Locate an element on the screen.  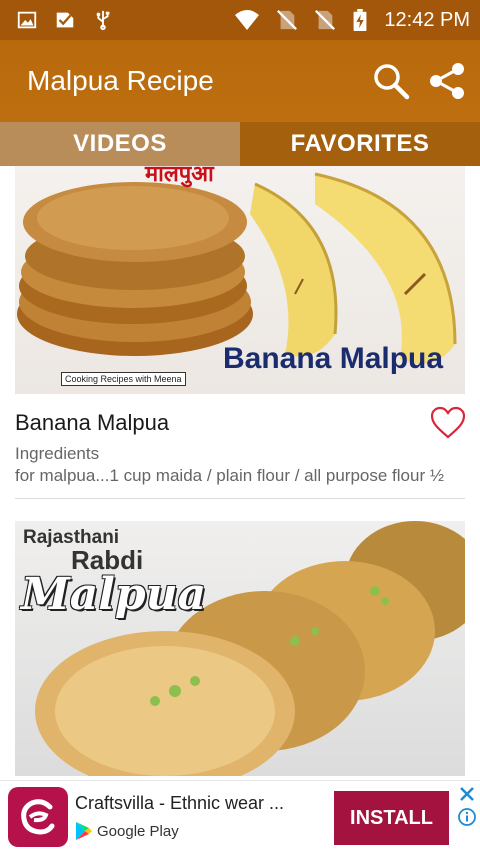
tab-bar: VIDEOS FAVORITES is located at coordinates (240, 144).